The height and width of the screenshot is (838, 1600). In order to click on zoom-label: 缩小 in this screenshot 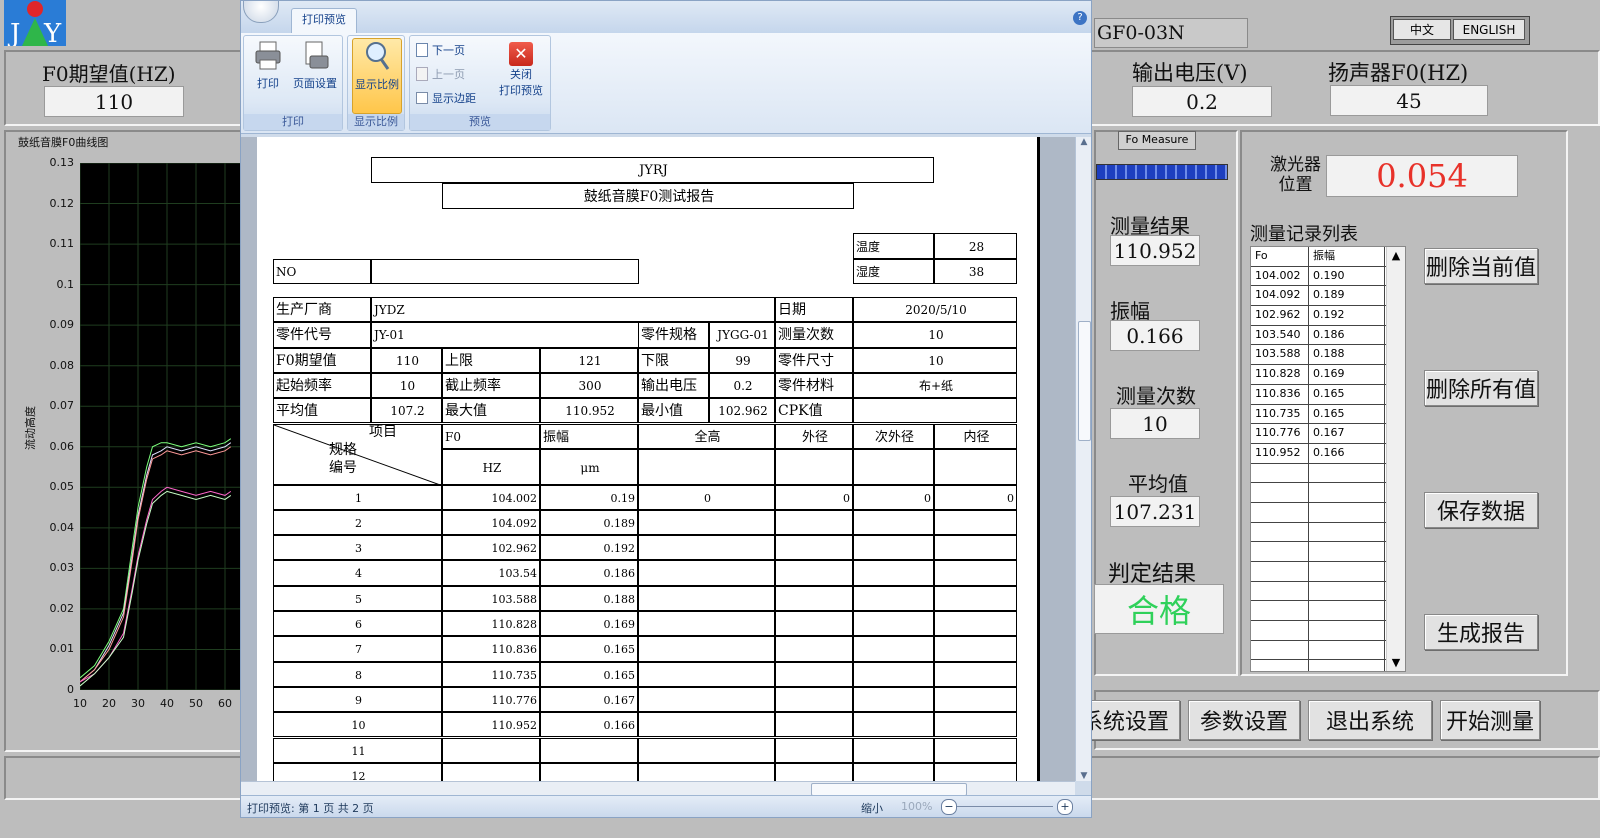, I will do `click(872, 808)`.